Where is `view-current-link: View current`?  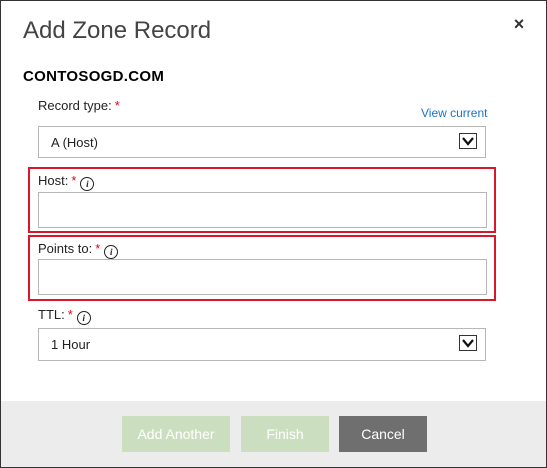
view-current-link: View current is located at coordinates (454, 113).